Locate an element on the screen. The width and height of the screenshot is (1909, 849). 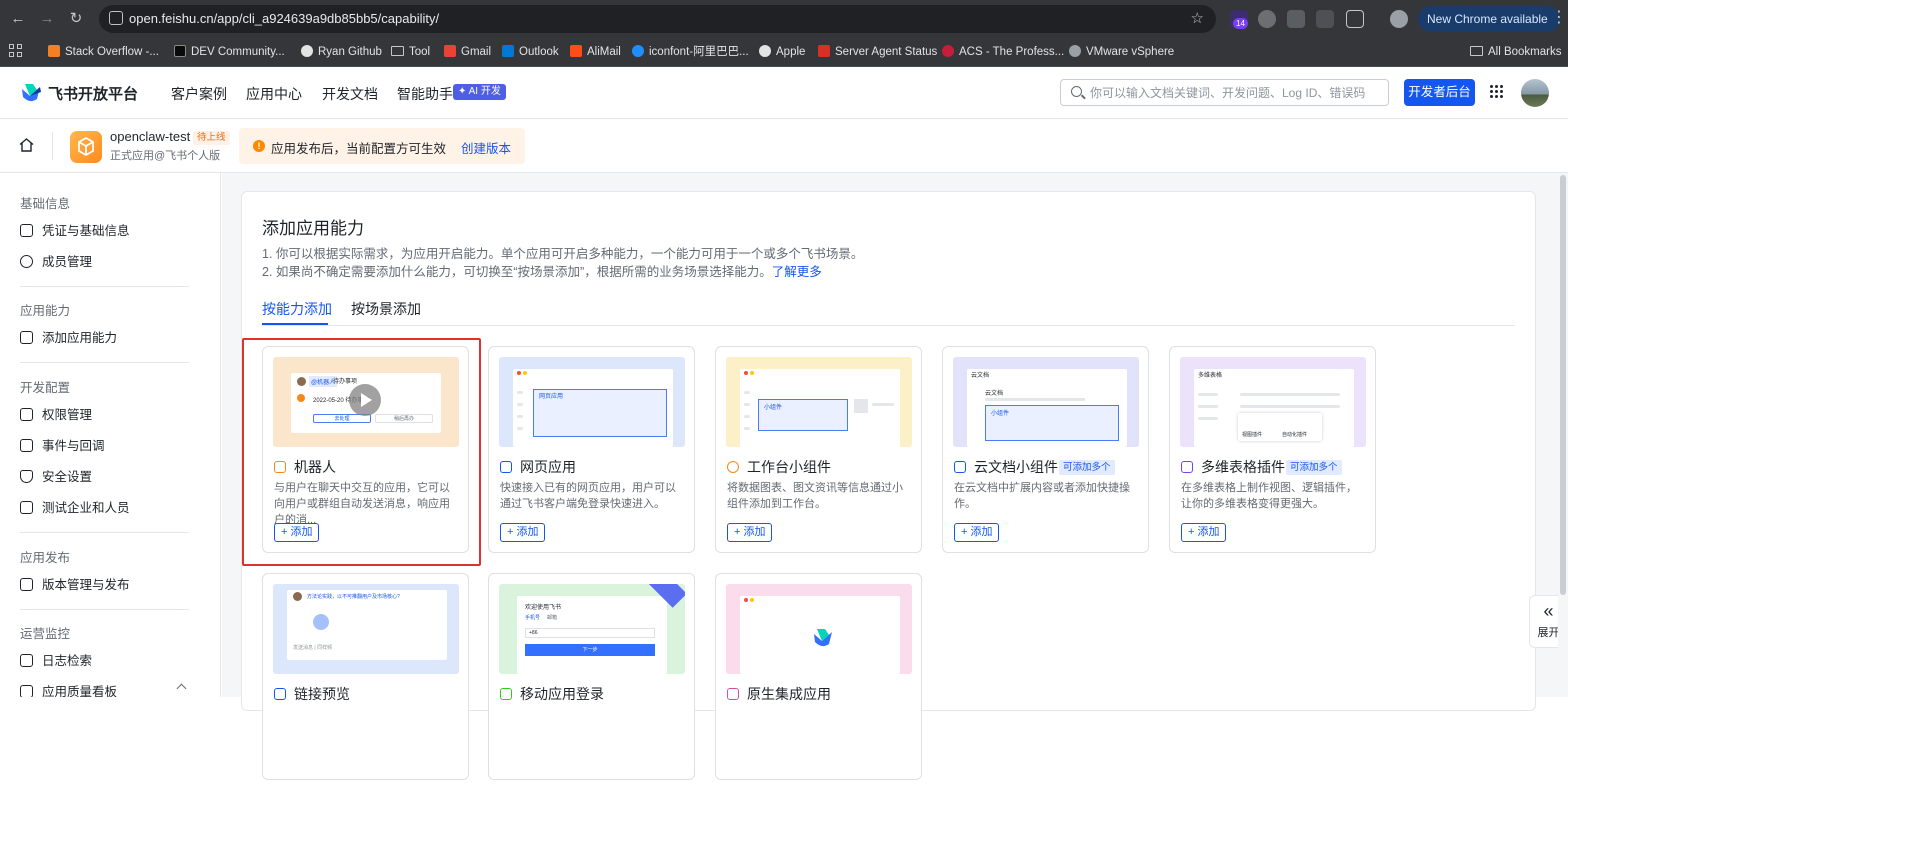
apps-grid-icon is located at coordinates (16, 51).